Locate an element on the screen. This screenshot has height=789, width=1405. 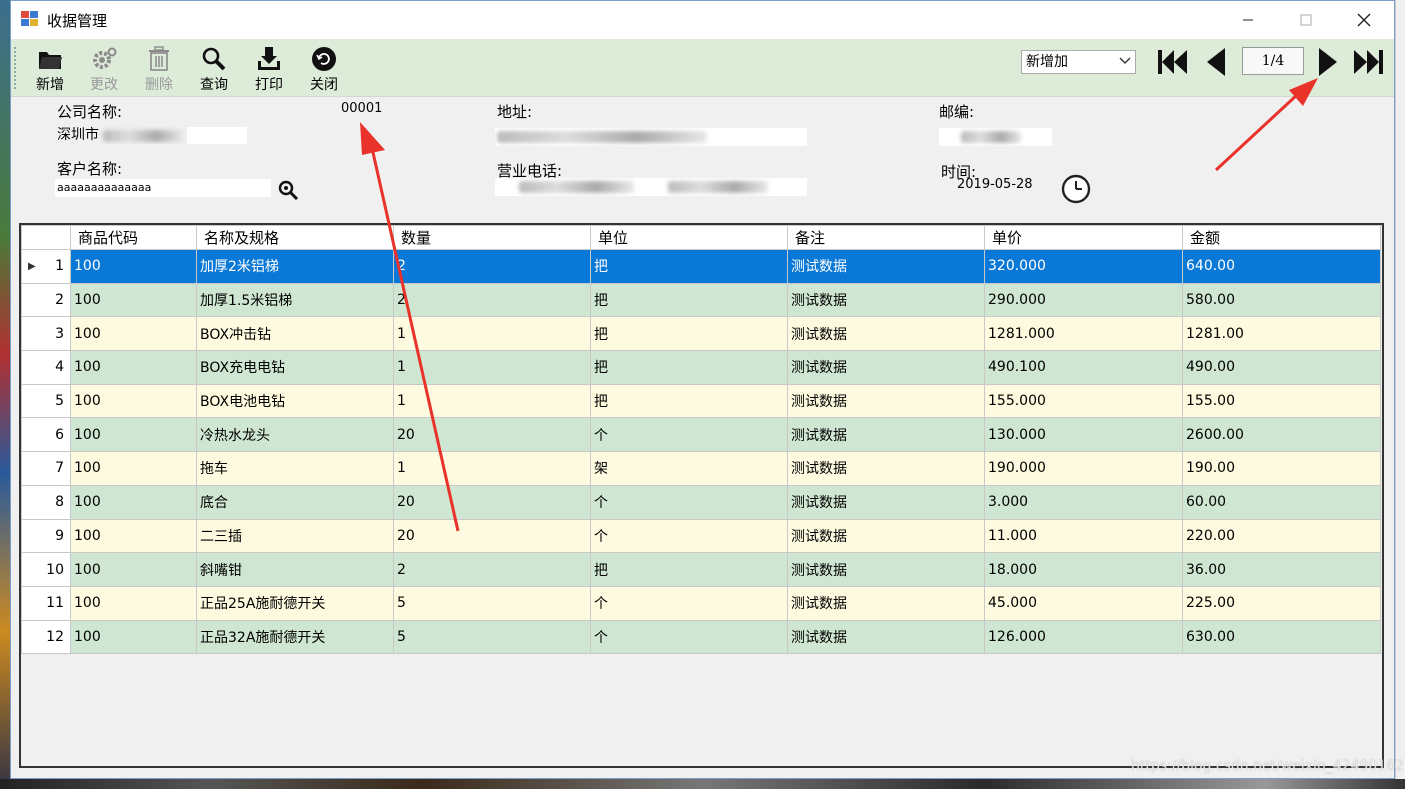
row-header: 12 is located at coordinates (46, 637).